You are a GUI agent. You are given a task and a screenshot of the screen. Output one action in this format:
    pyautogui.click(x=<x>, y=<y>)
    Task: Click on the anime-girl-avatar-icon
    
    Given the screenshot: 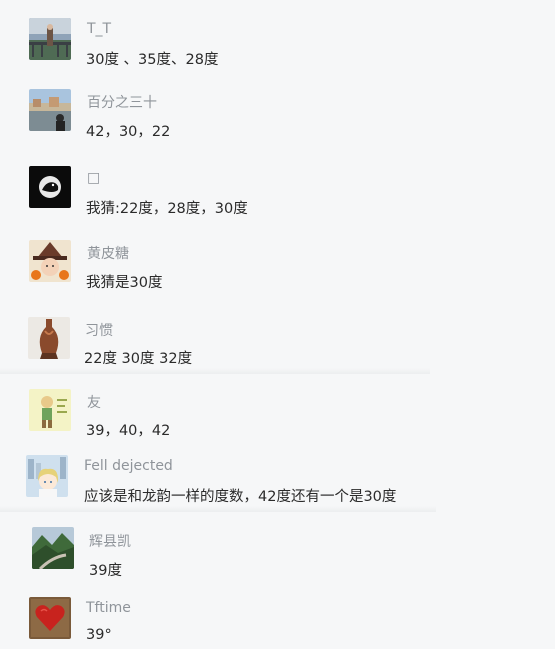 What is the action you would take?
    pyautogui.click(x=47, y=476)
    